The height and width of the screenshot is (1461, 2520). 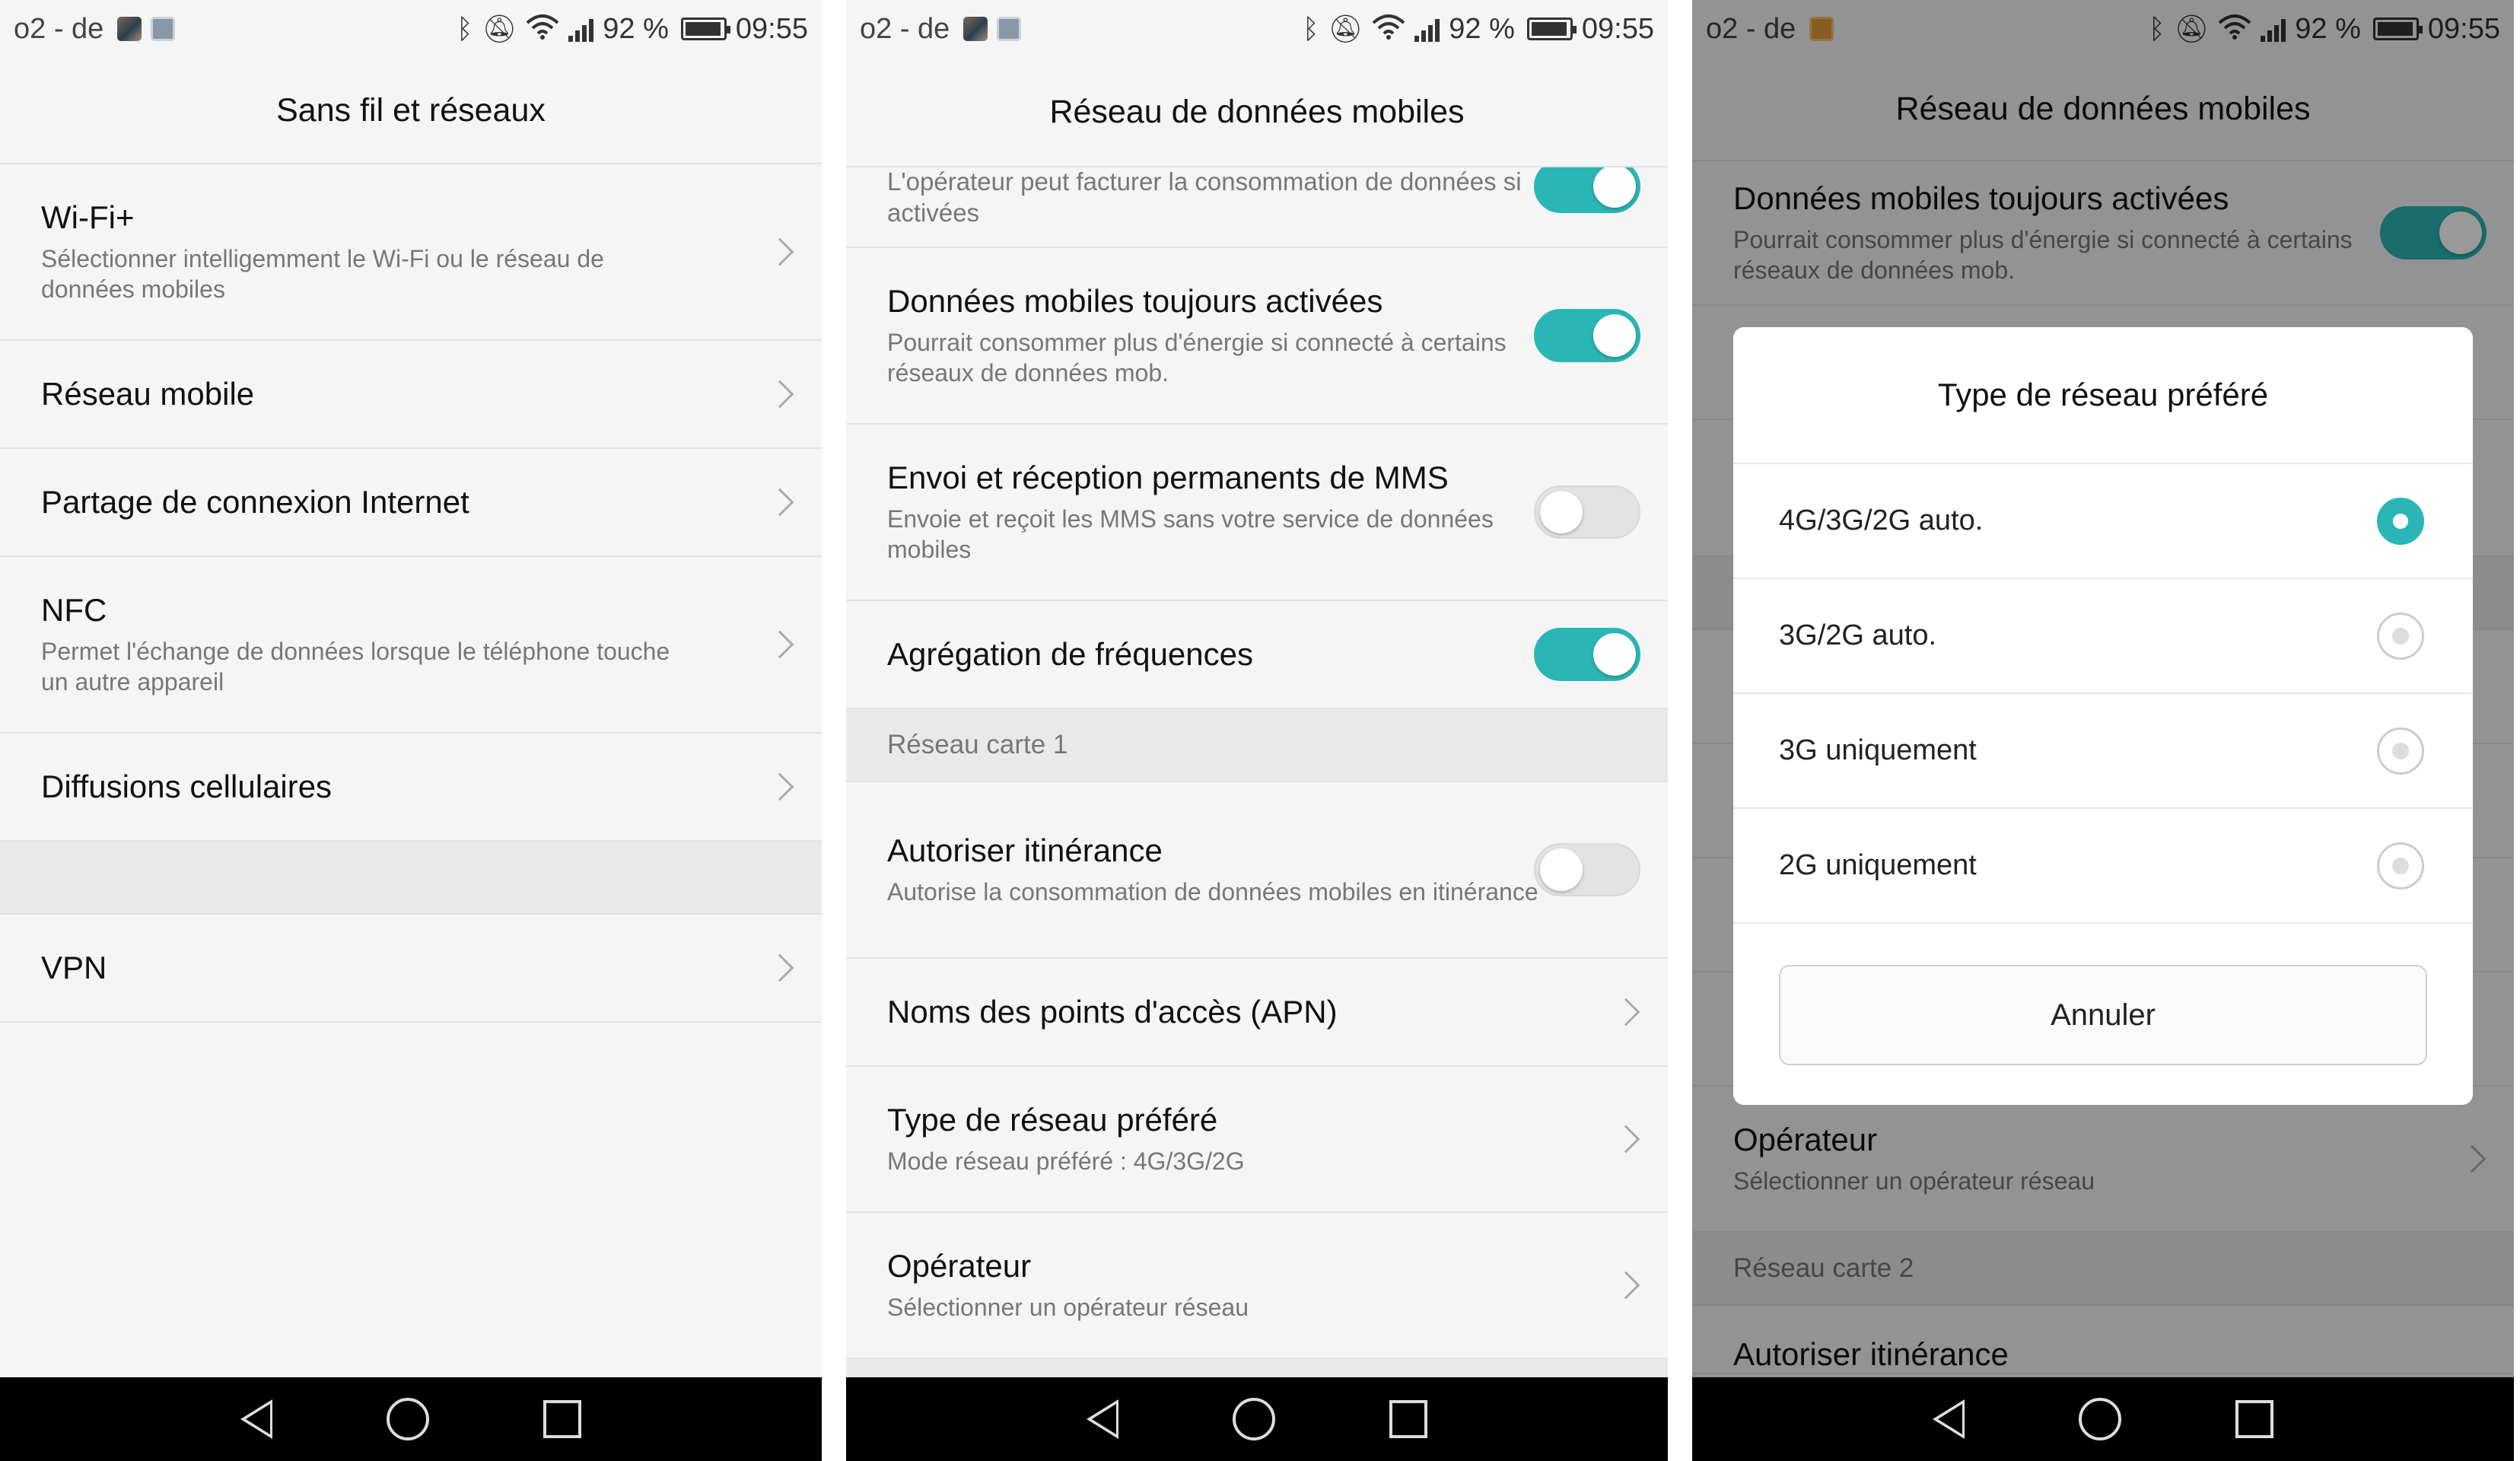 What do you see at coordinates (148, 393) in the screenshot?
I see `item-title: Réseau mobile` at bounding box center [148, 393].